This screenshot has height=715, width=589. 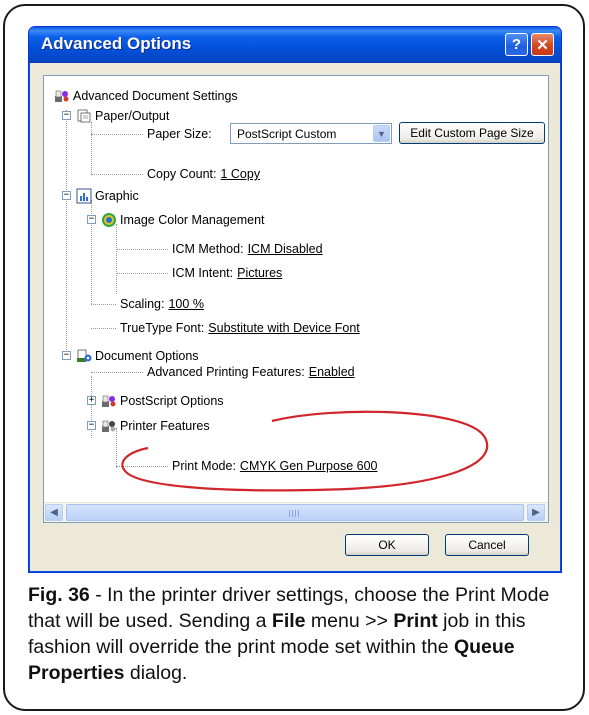 What do you see at coordinates (349, 621) in the screenshot?
I see `caption-text-2: menu >>` at bounding box center [349, 621].